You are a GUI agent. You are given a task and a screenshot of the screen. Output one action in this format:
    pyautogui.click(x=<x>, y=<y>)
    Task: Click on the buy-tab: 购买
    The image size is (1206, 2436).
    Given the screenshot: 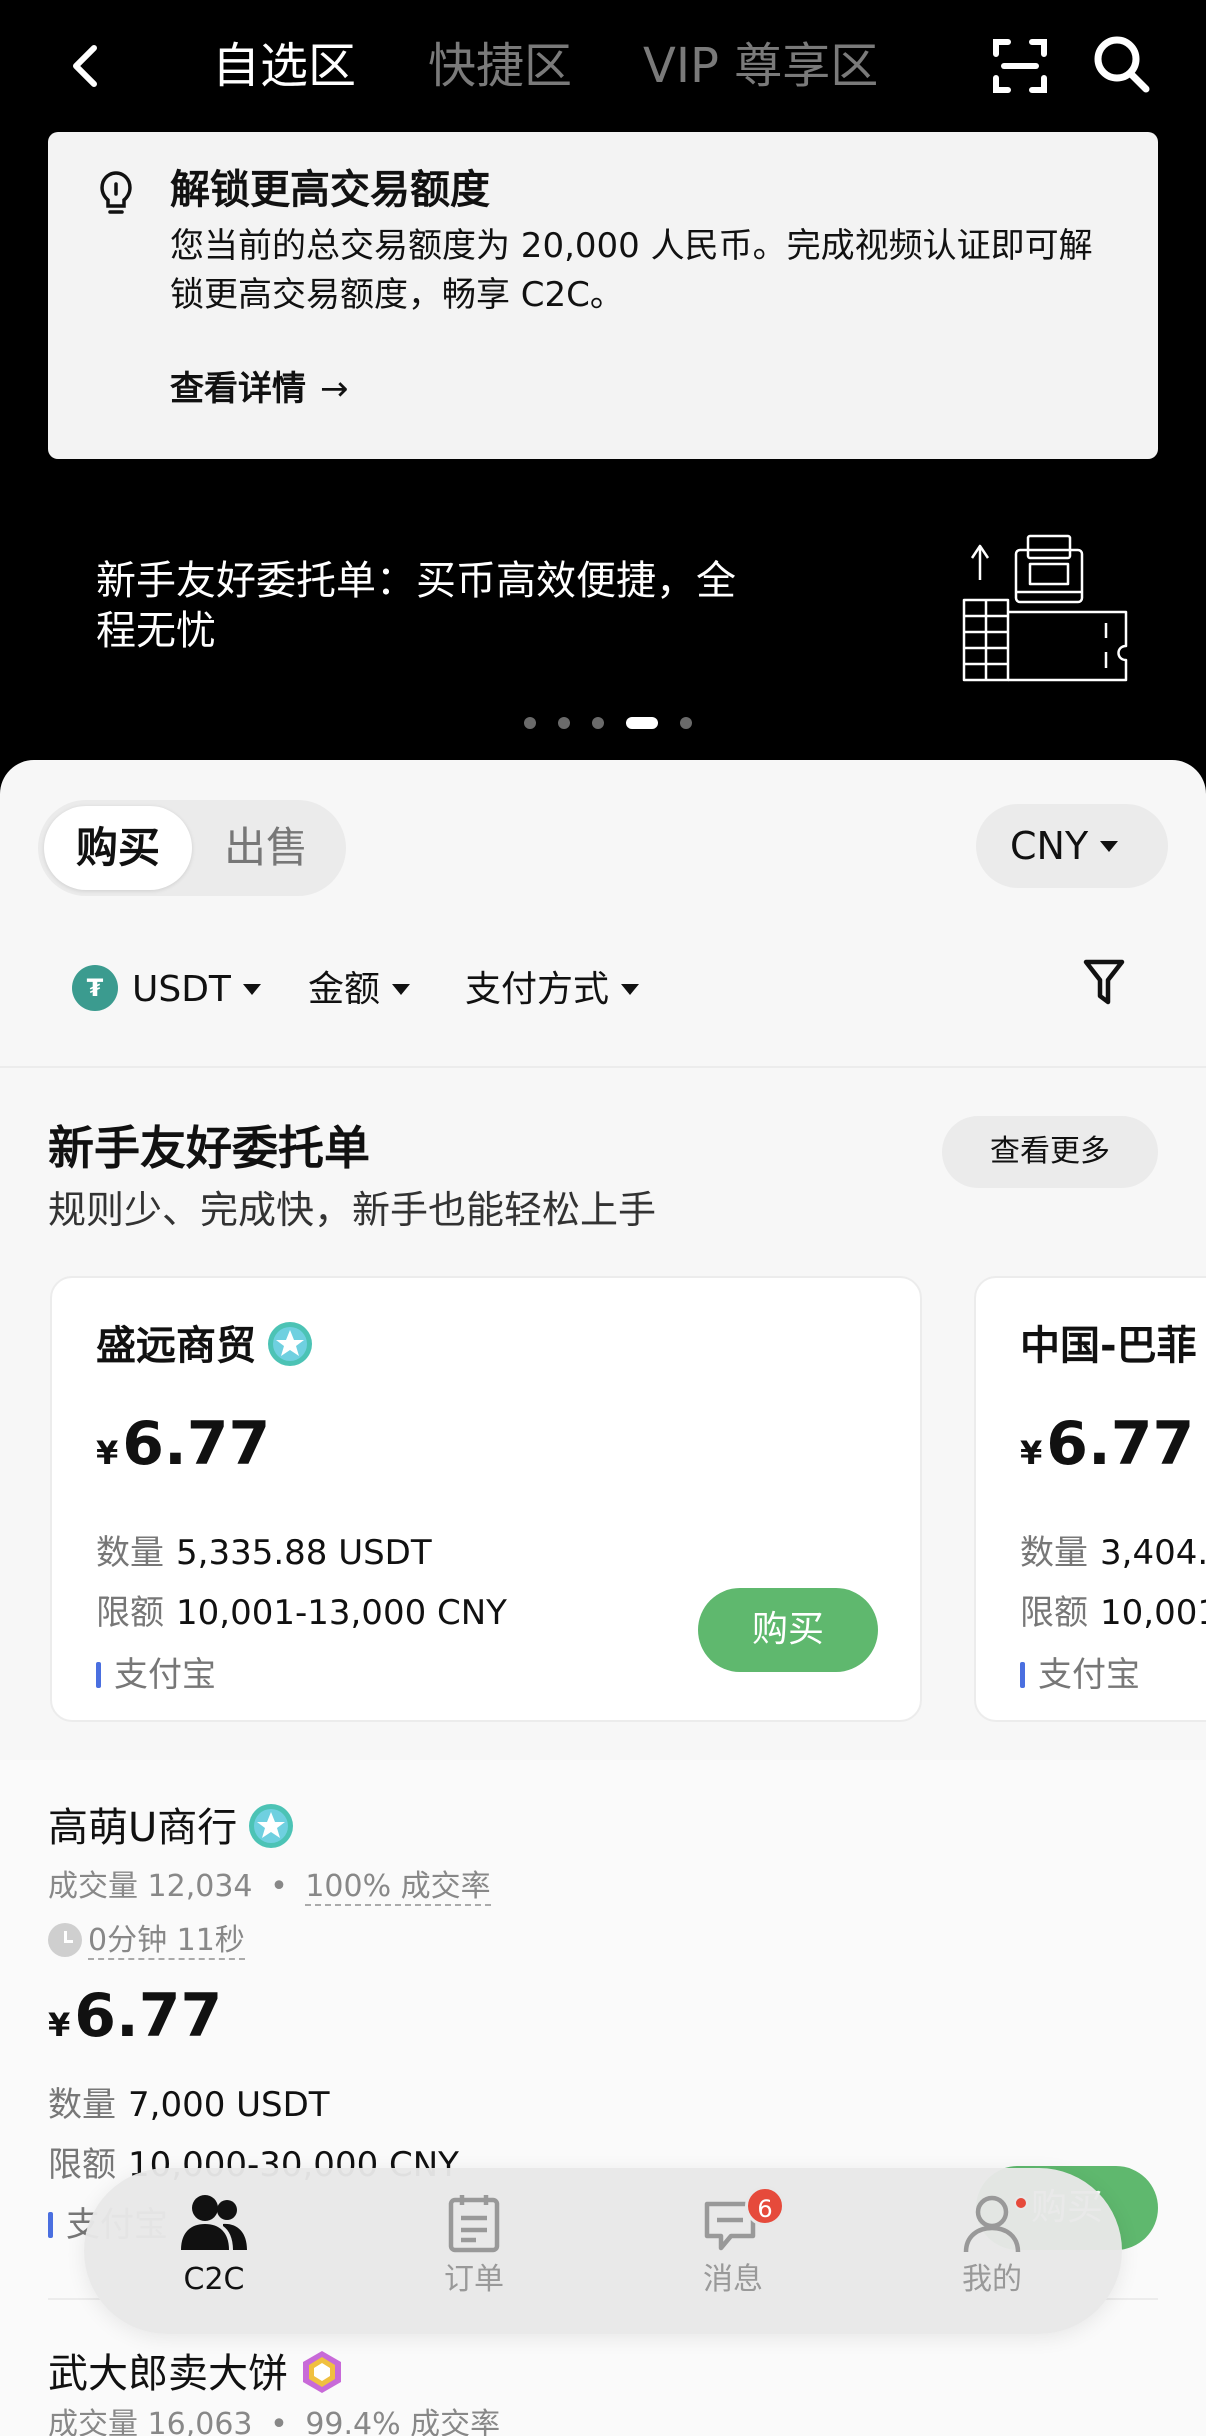 What is the action you would take?
    pyautogui.click(x=118, y=848)
    